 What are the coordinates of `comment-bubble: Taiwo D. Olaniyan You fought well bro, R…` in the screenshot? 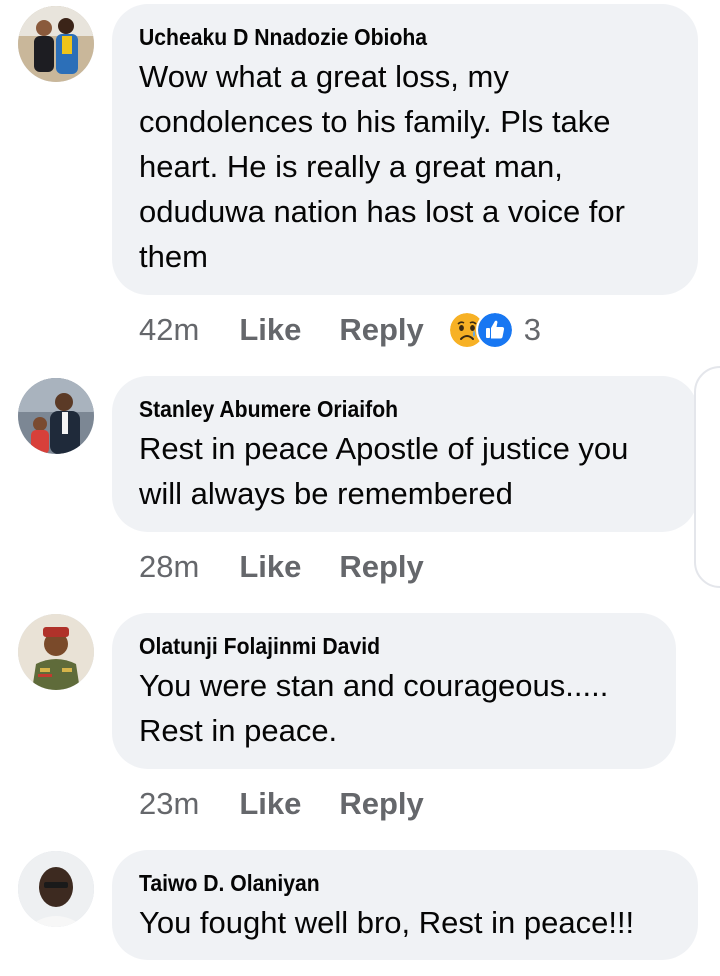 It's located at (405, 905).